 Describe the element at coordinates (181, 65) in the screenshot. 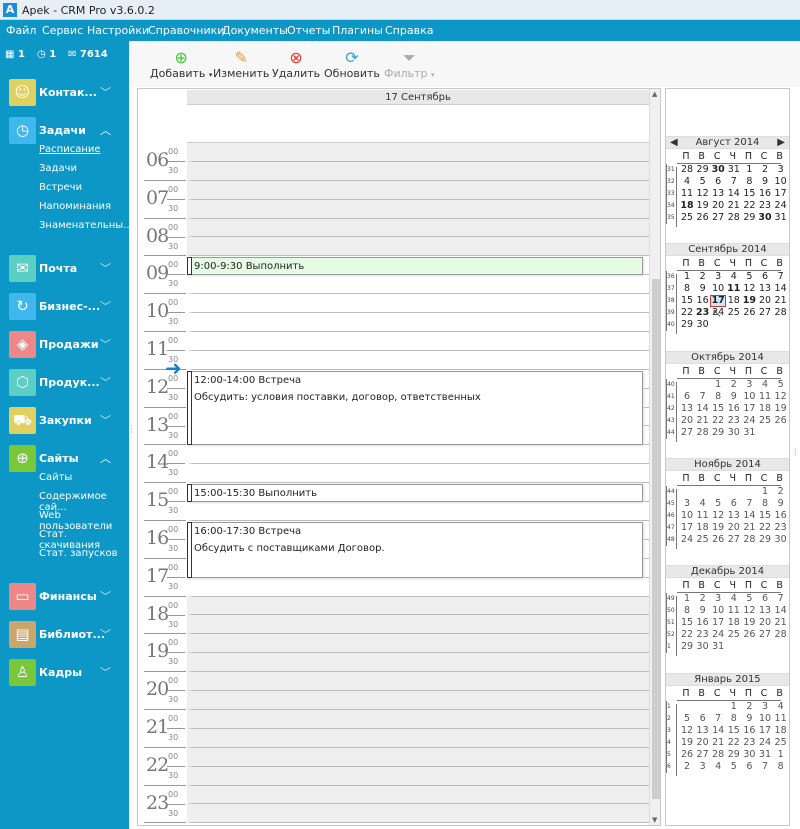

I see `add-button: ⊕ Добавить ▾` at that location.